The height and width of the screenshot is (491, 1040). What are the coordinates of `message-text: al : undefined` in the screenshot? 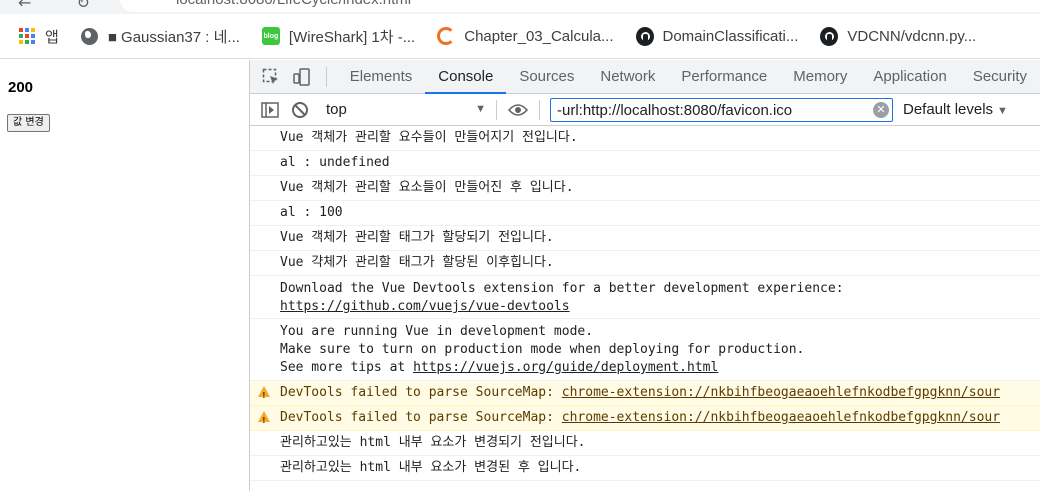 It's located at (335, 162).